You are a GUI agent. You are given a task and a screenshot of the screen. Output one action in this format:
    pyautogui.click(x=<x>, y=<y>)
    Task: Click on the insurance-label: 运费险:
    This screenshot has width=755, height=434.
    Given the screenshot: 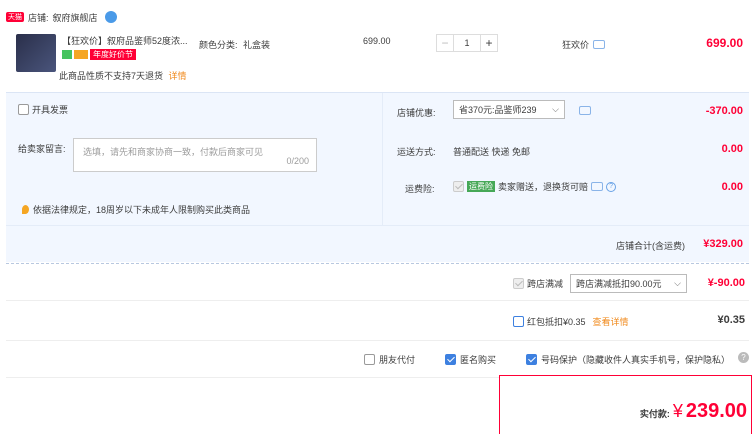 What is the action you would take?
    pyautogui.click(x=420, y=189)
    